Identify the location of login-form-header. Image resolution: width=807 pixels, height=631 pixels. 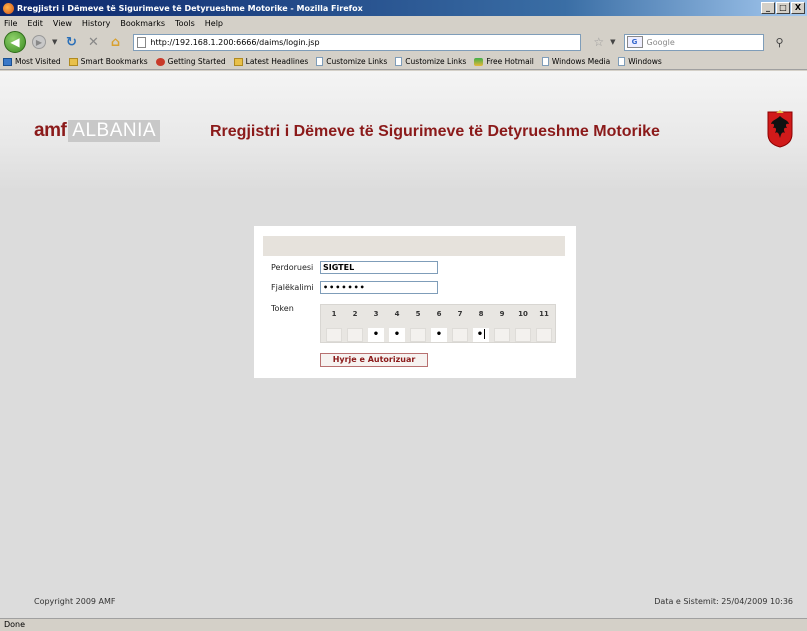
(414, 246).